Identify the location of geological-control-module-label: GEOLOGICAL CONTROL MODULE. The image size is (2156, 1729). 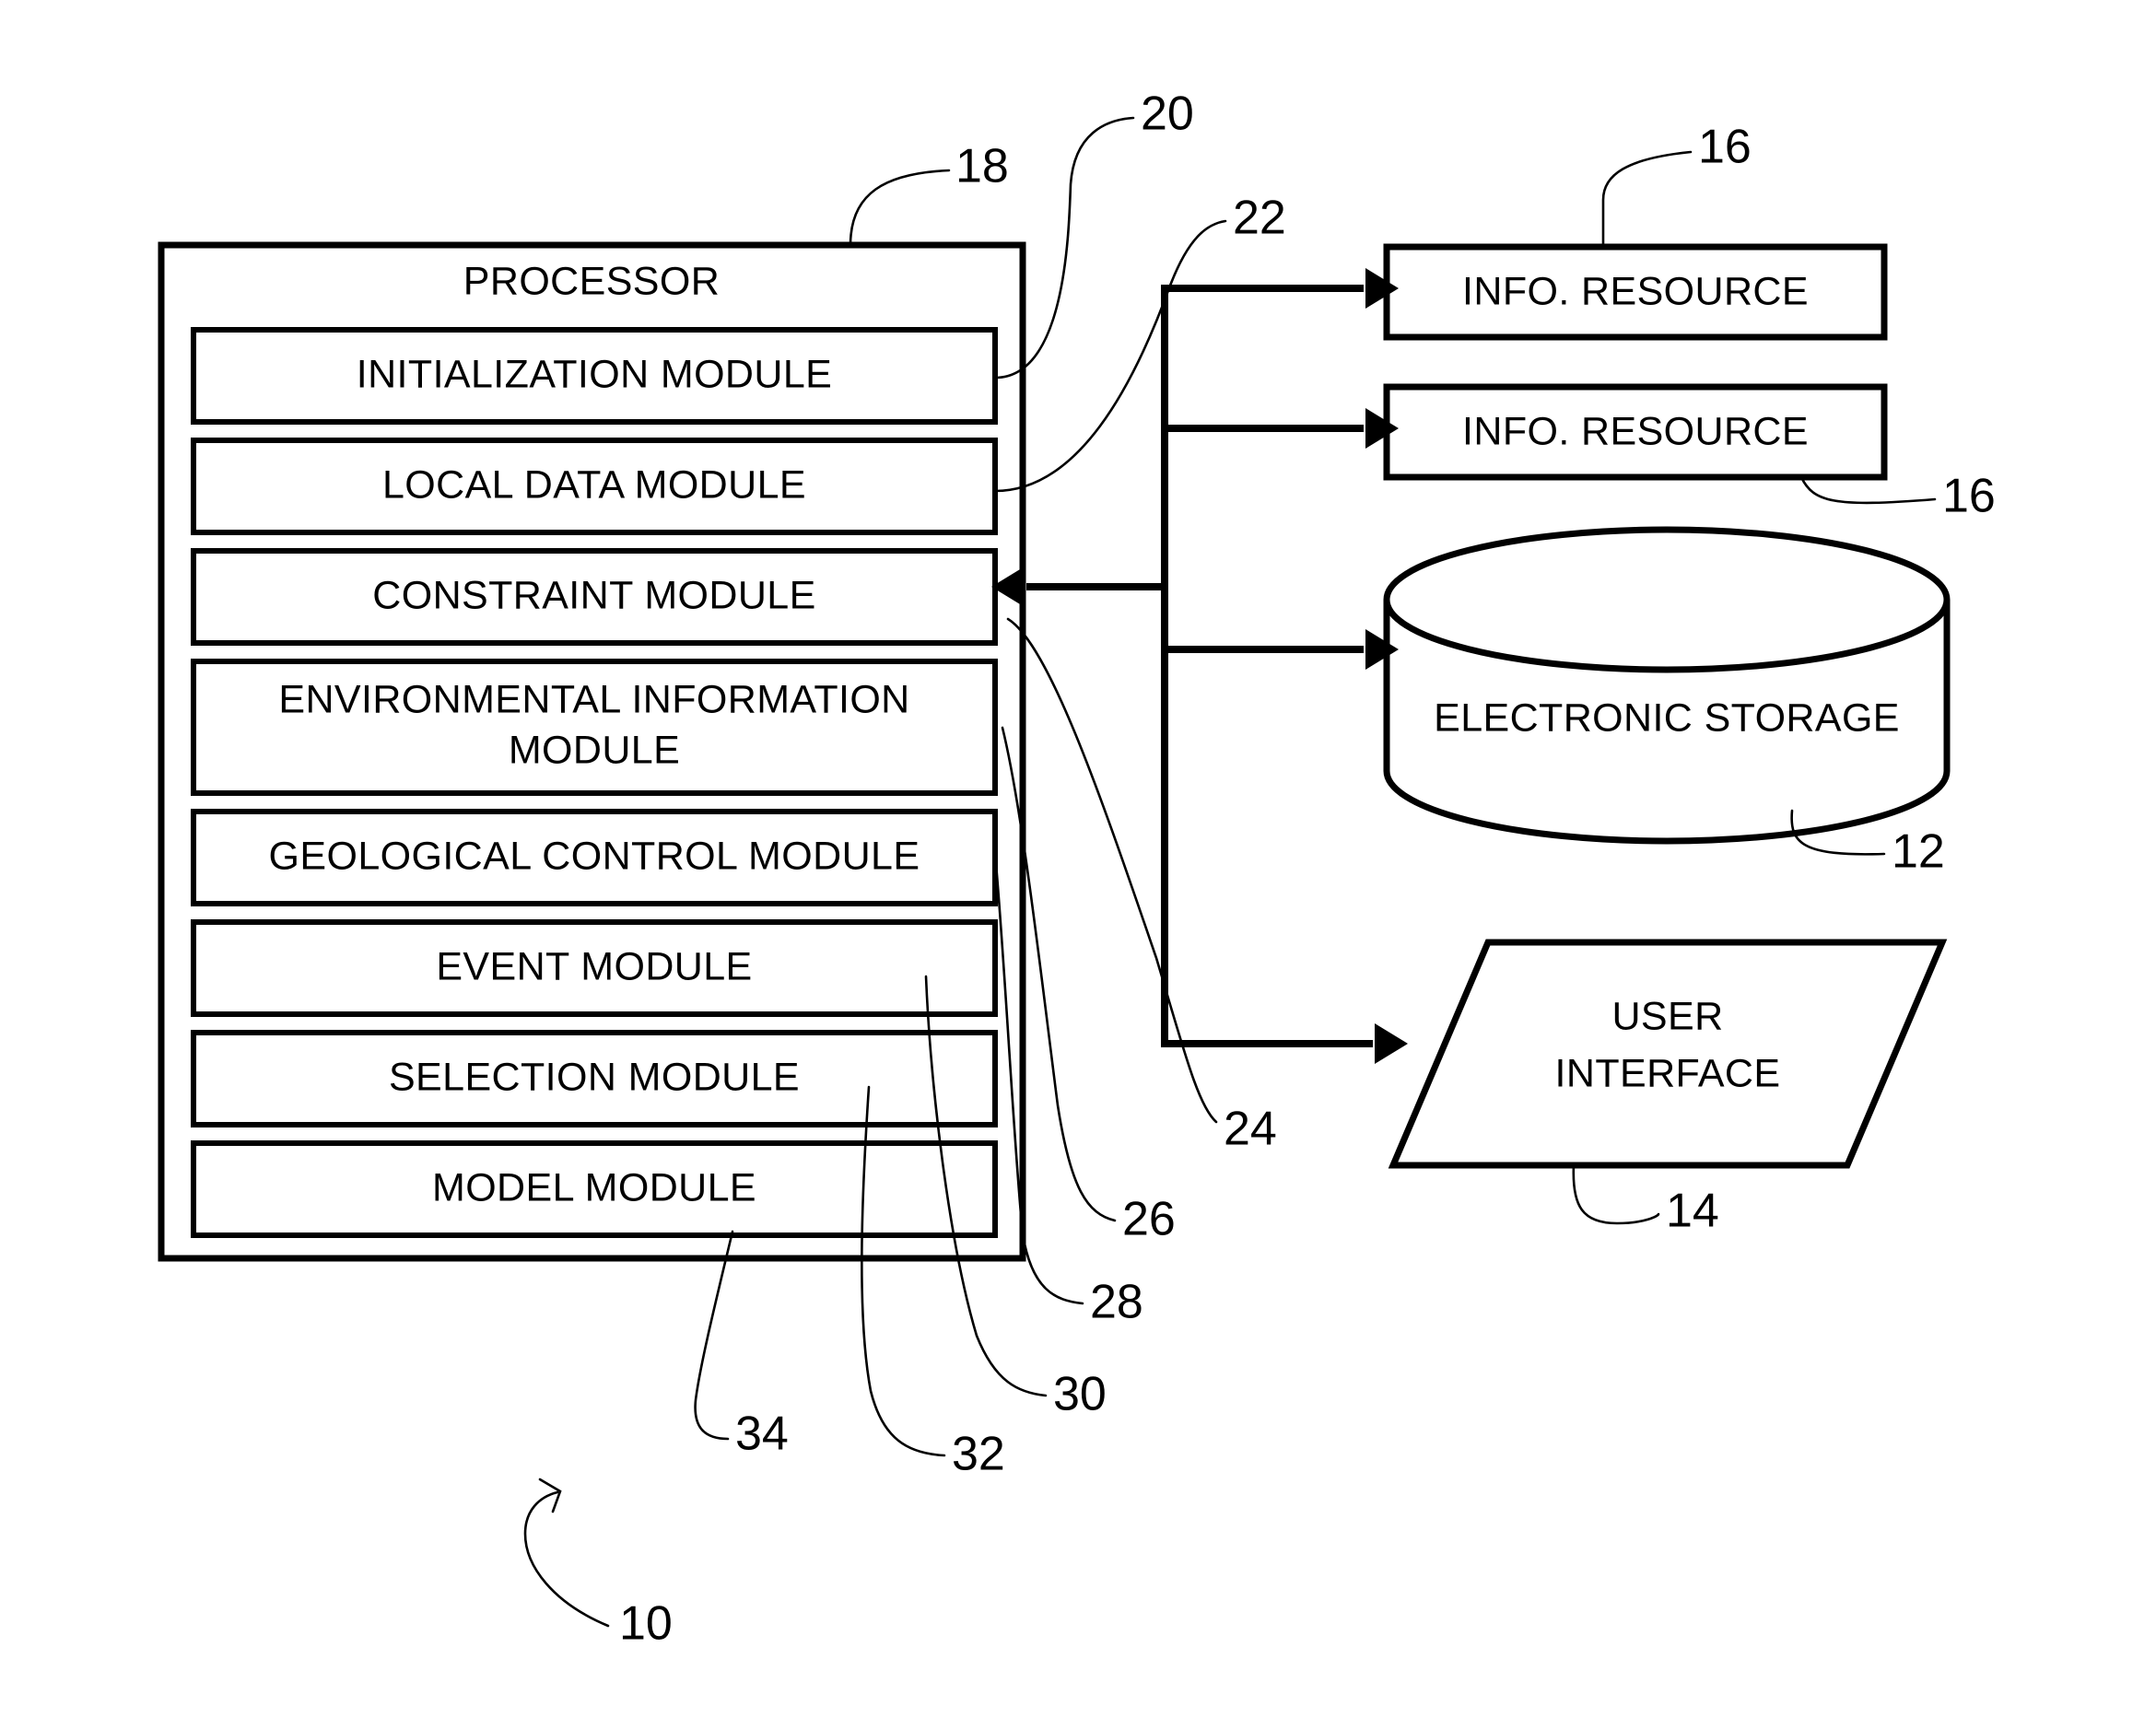
(594, 856).